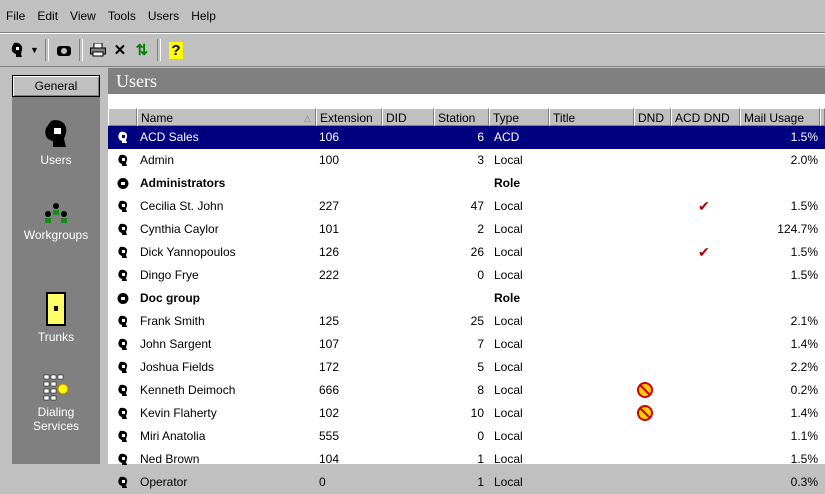  Describe the element at coordinates (460, 298) in the screenshot. I see `cell-station` at that location.